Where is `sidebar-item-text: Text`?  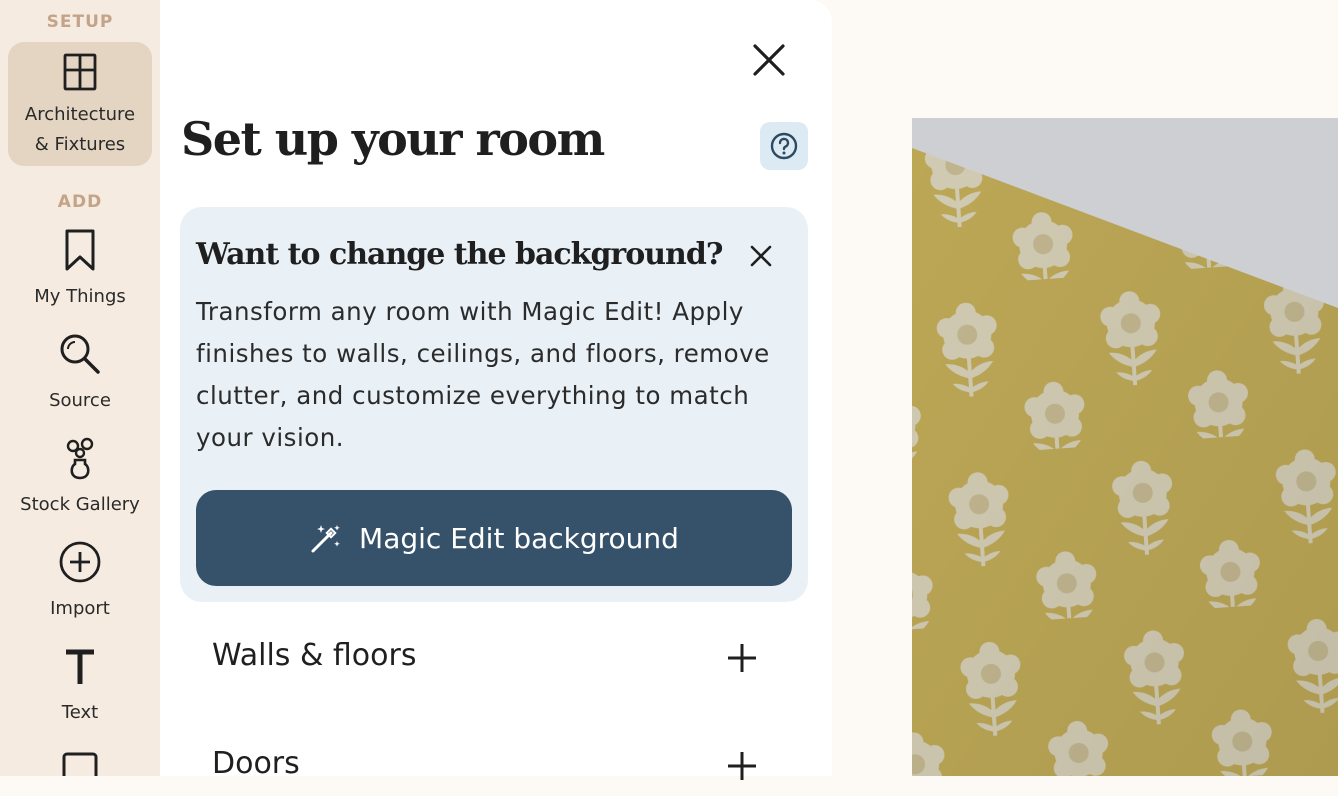 sidebar-item-text: Text is located at coordinates (80, 689).